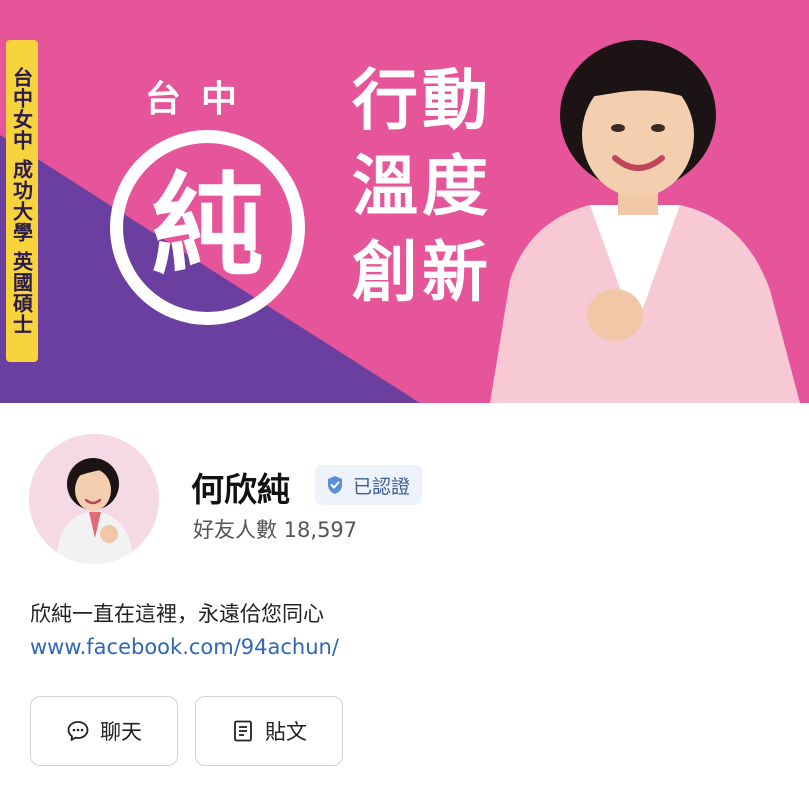  Describe the element at coordinates (243, 731) in the screenshot. I see `document-icon` at that location.